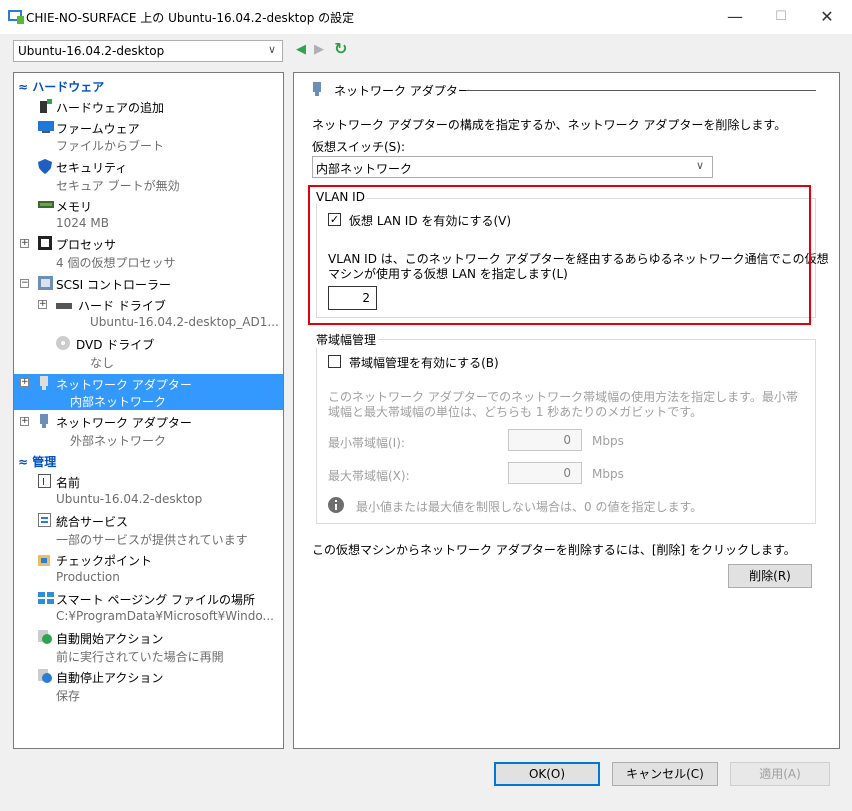  I want to click on max-bandwidth-input: 0, so click(545, 473).